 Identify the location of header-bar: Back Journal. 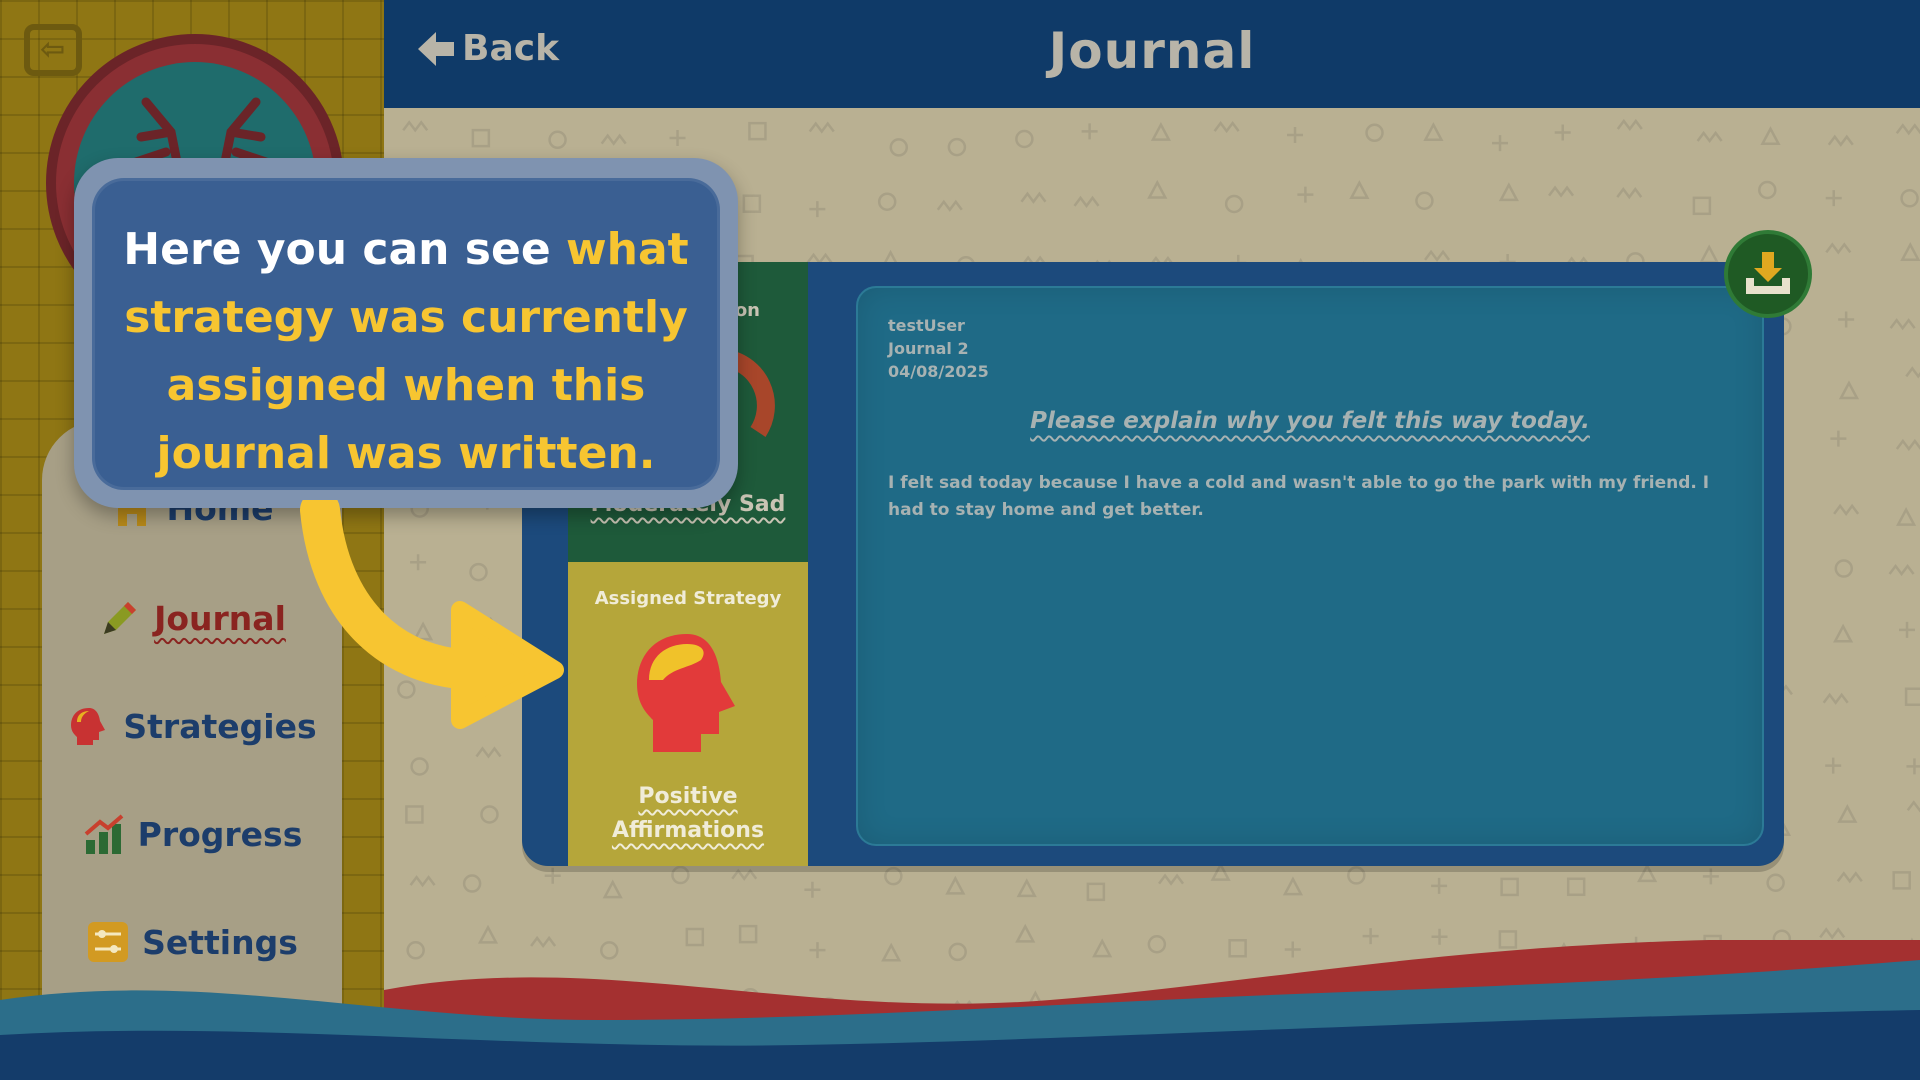
(1152, 54).